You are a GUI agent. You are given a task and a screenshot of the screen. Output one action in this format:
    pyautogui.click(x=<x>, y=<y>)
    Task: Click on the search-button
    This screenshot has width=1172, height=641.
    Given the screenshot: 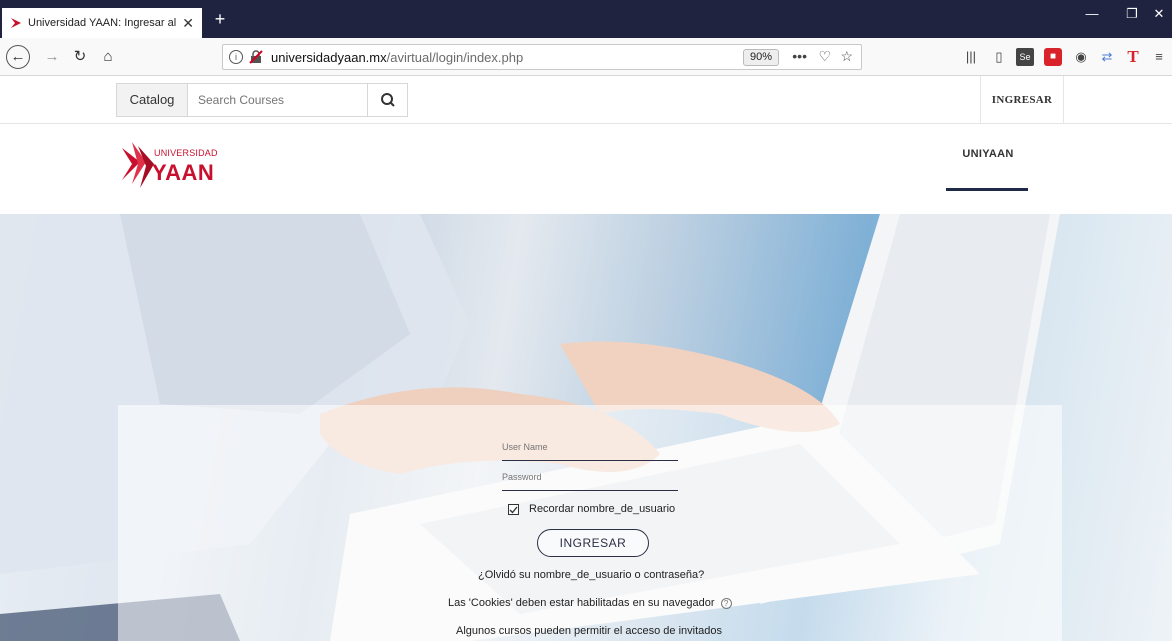 What is the action you would take?
    pyautogui.click(x=388, y=100)
    